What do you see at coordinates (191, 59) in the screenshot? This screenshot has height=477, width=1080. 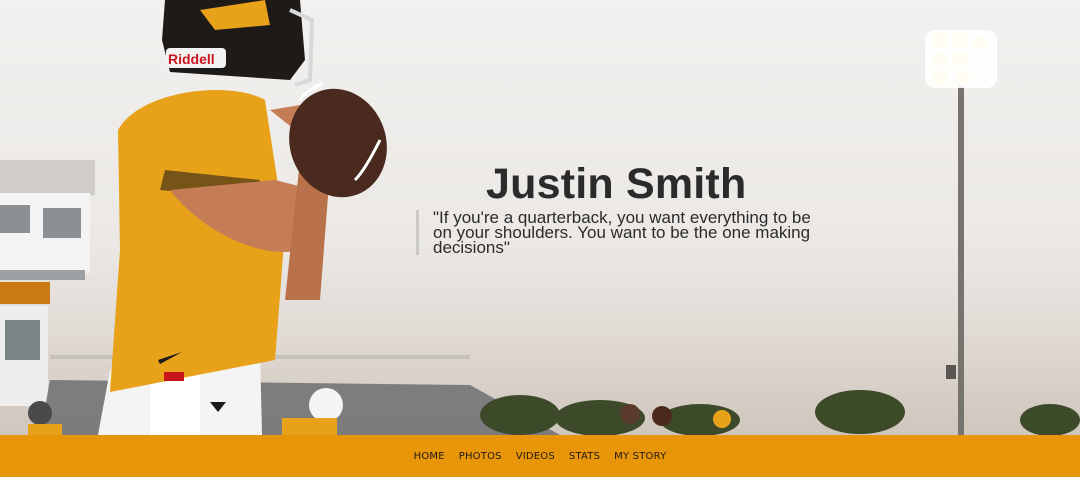 I see `helmet-logo: Riddell` at bounding box center [191, 59].